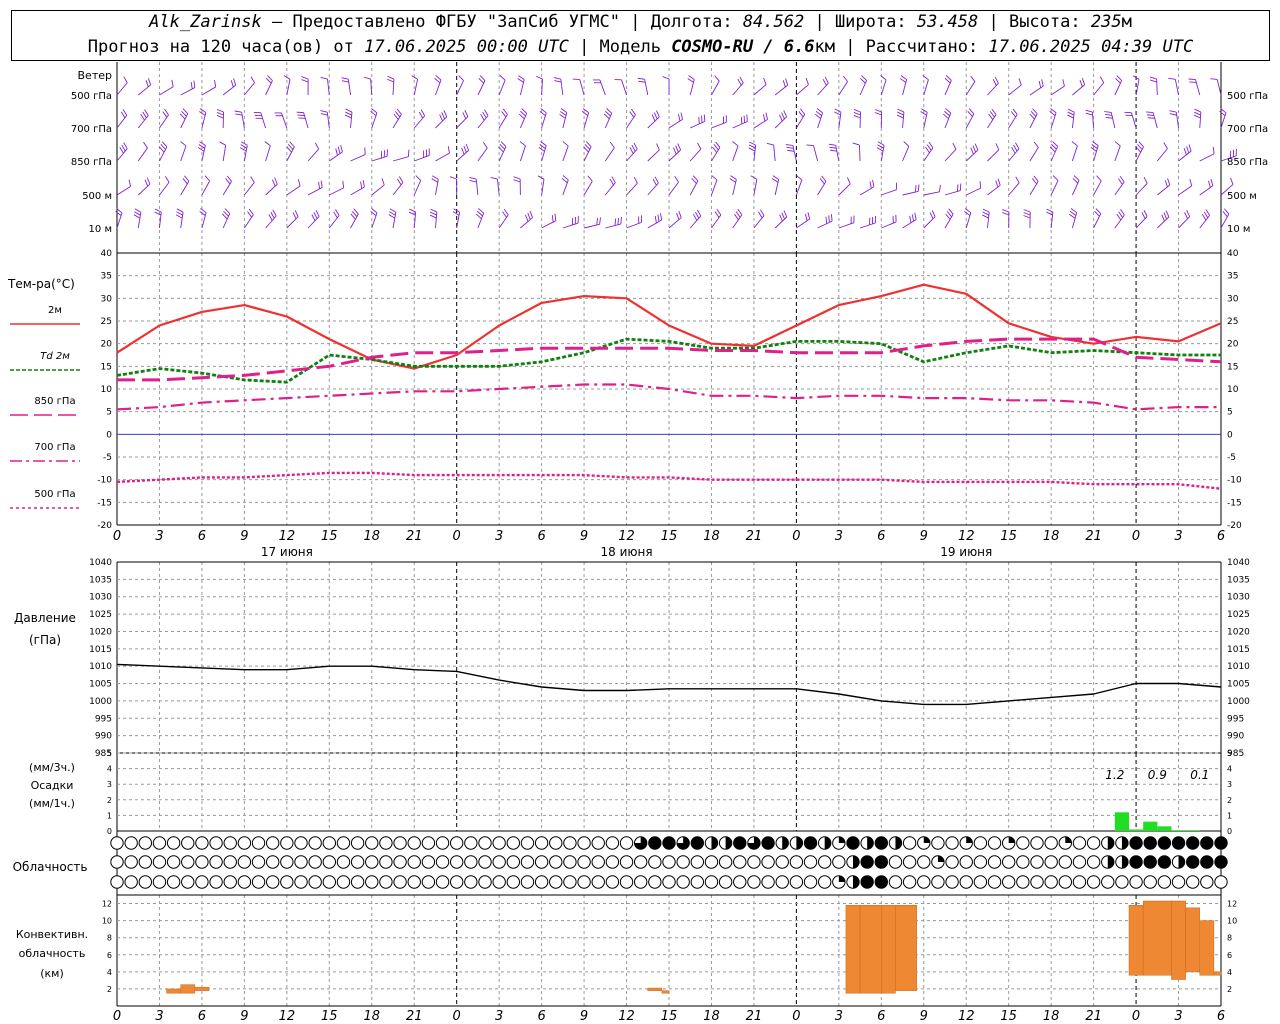 This screenshot has width=1280, height=1024. Describe the element at coordinates (1114, 775) in the screenshot. I see `precip-total-label: 1.2` at that location.